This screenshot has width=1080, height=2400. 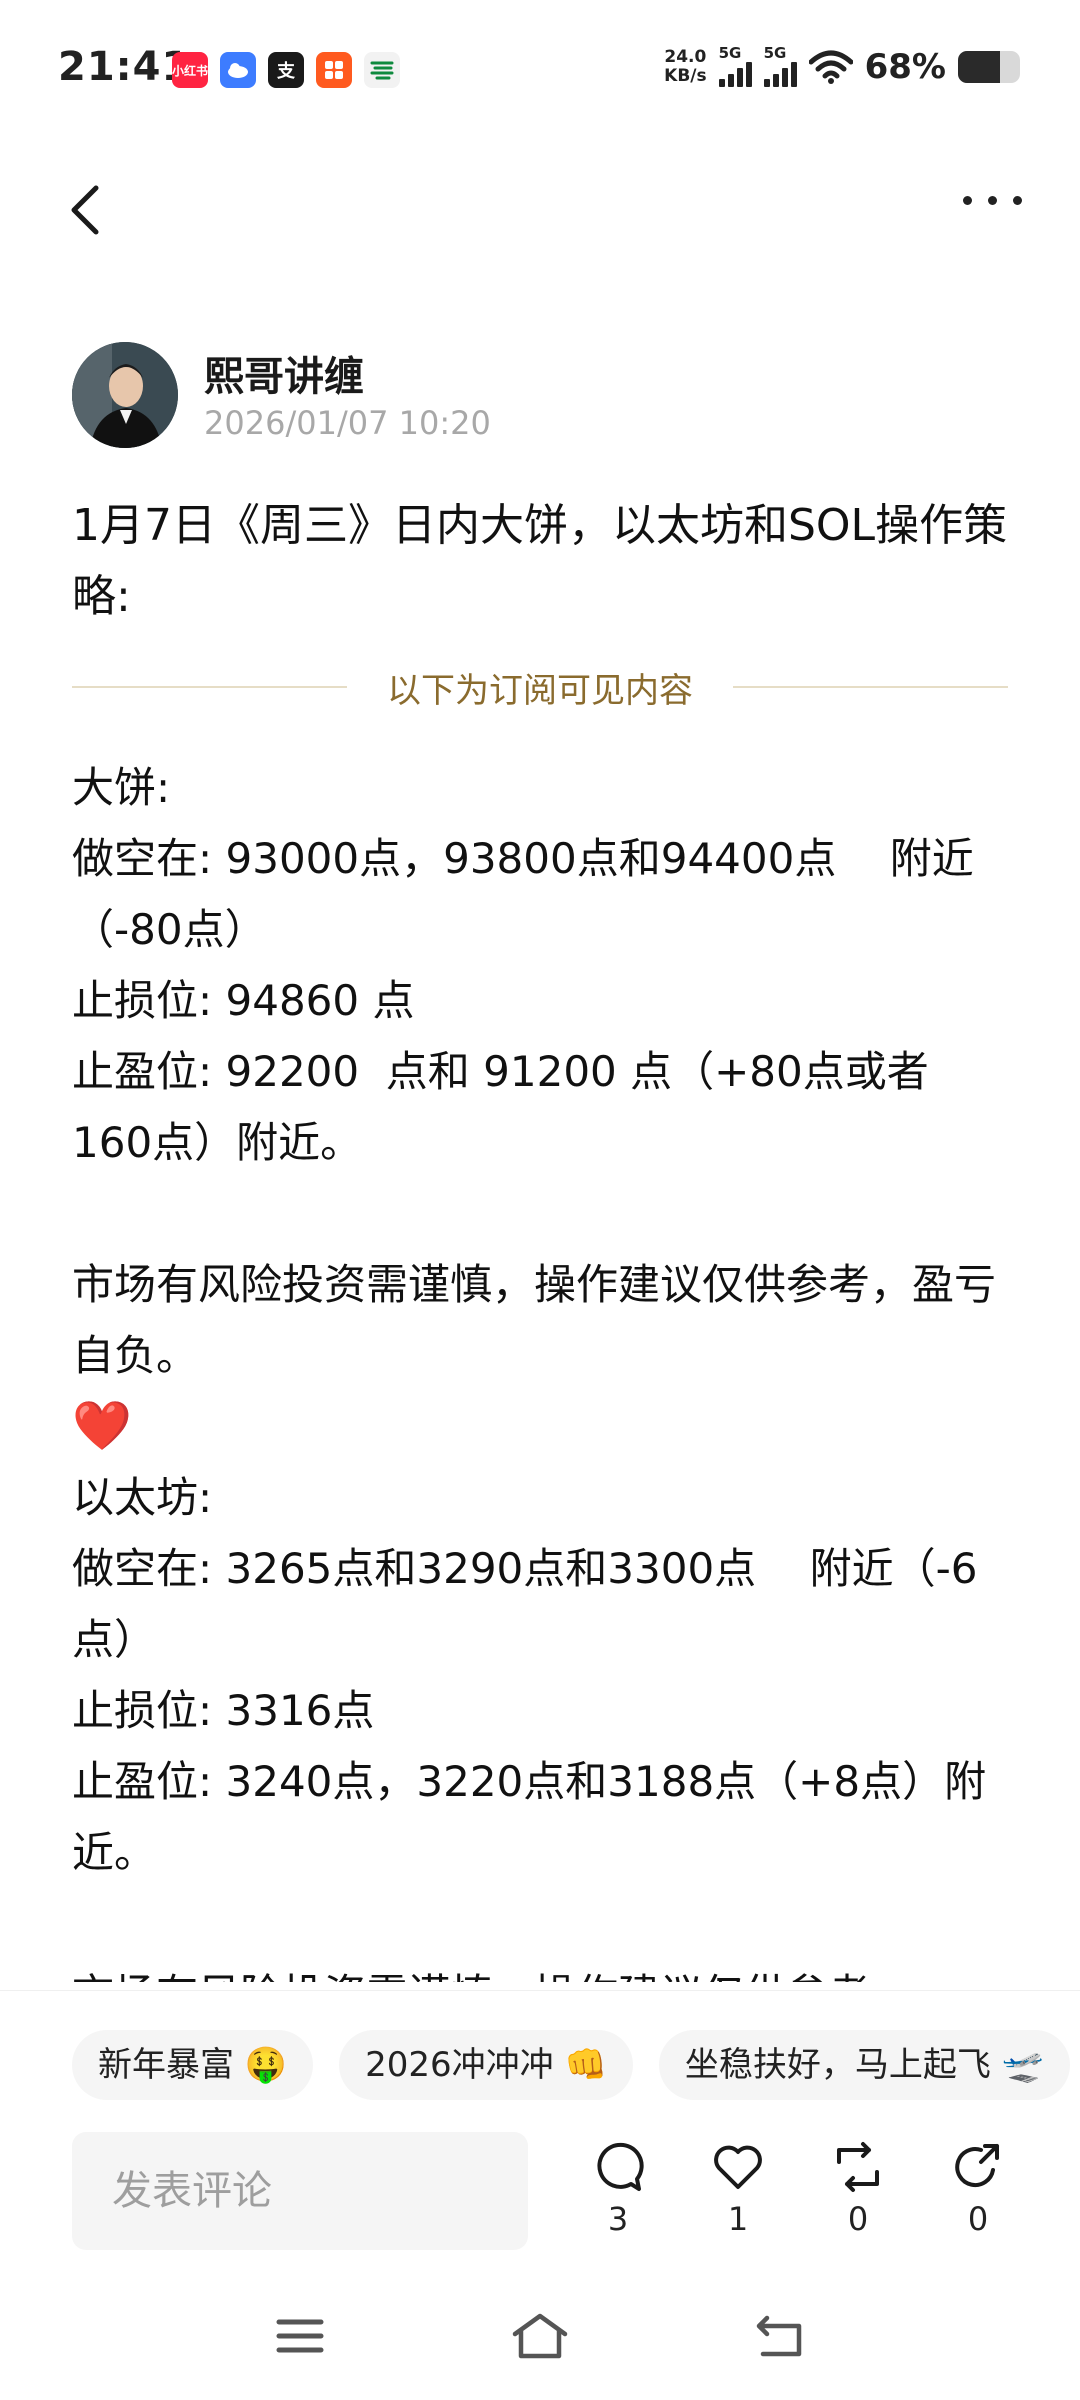 I want to click on topic-tag: 坐稳扶好，马上起飞 🛫, so click(x=864, y=2065).